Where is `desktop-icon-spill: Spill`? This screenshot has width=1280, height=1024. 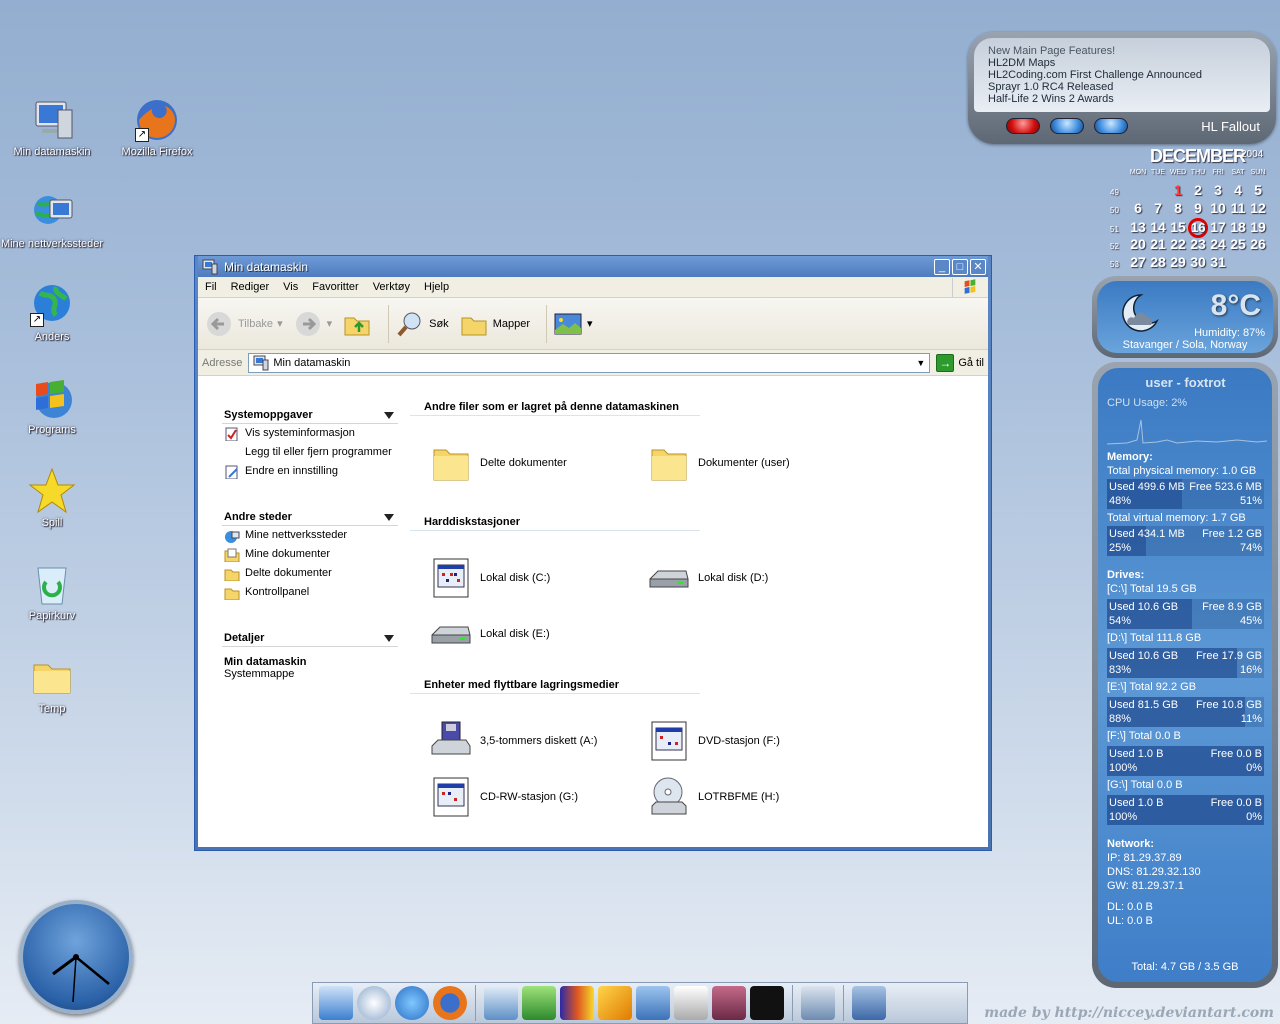
desktop-icon-spill: Spill is located at coordinates (52, 498).